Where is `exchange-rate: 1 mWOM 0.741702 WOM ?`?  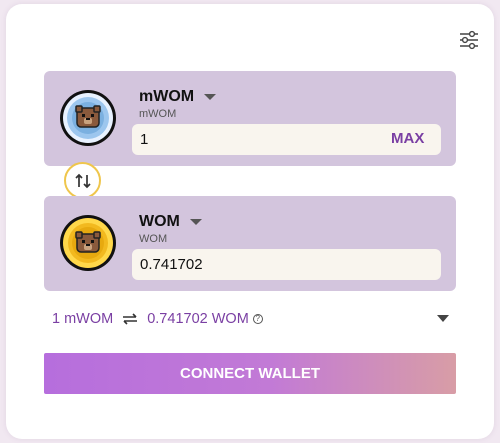
exchange-rate: 1 mWOM 0.741702 WOM ? is located at coordinates (157, 319).